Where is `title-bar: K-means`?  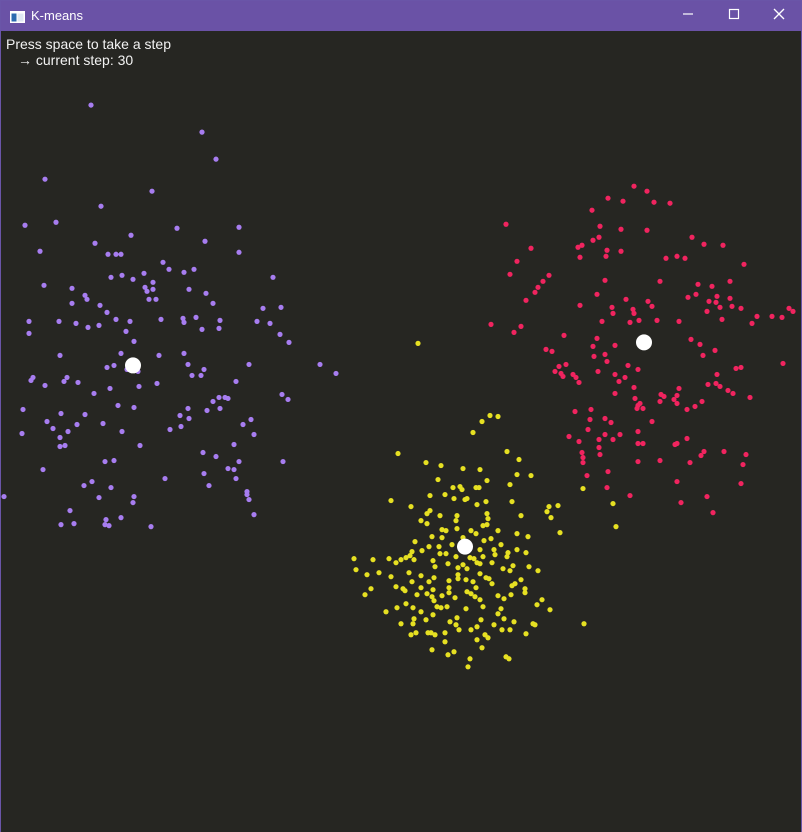
title-bar: K-means is located at coordinates (401, 16).